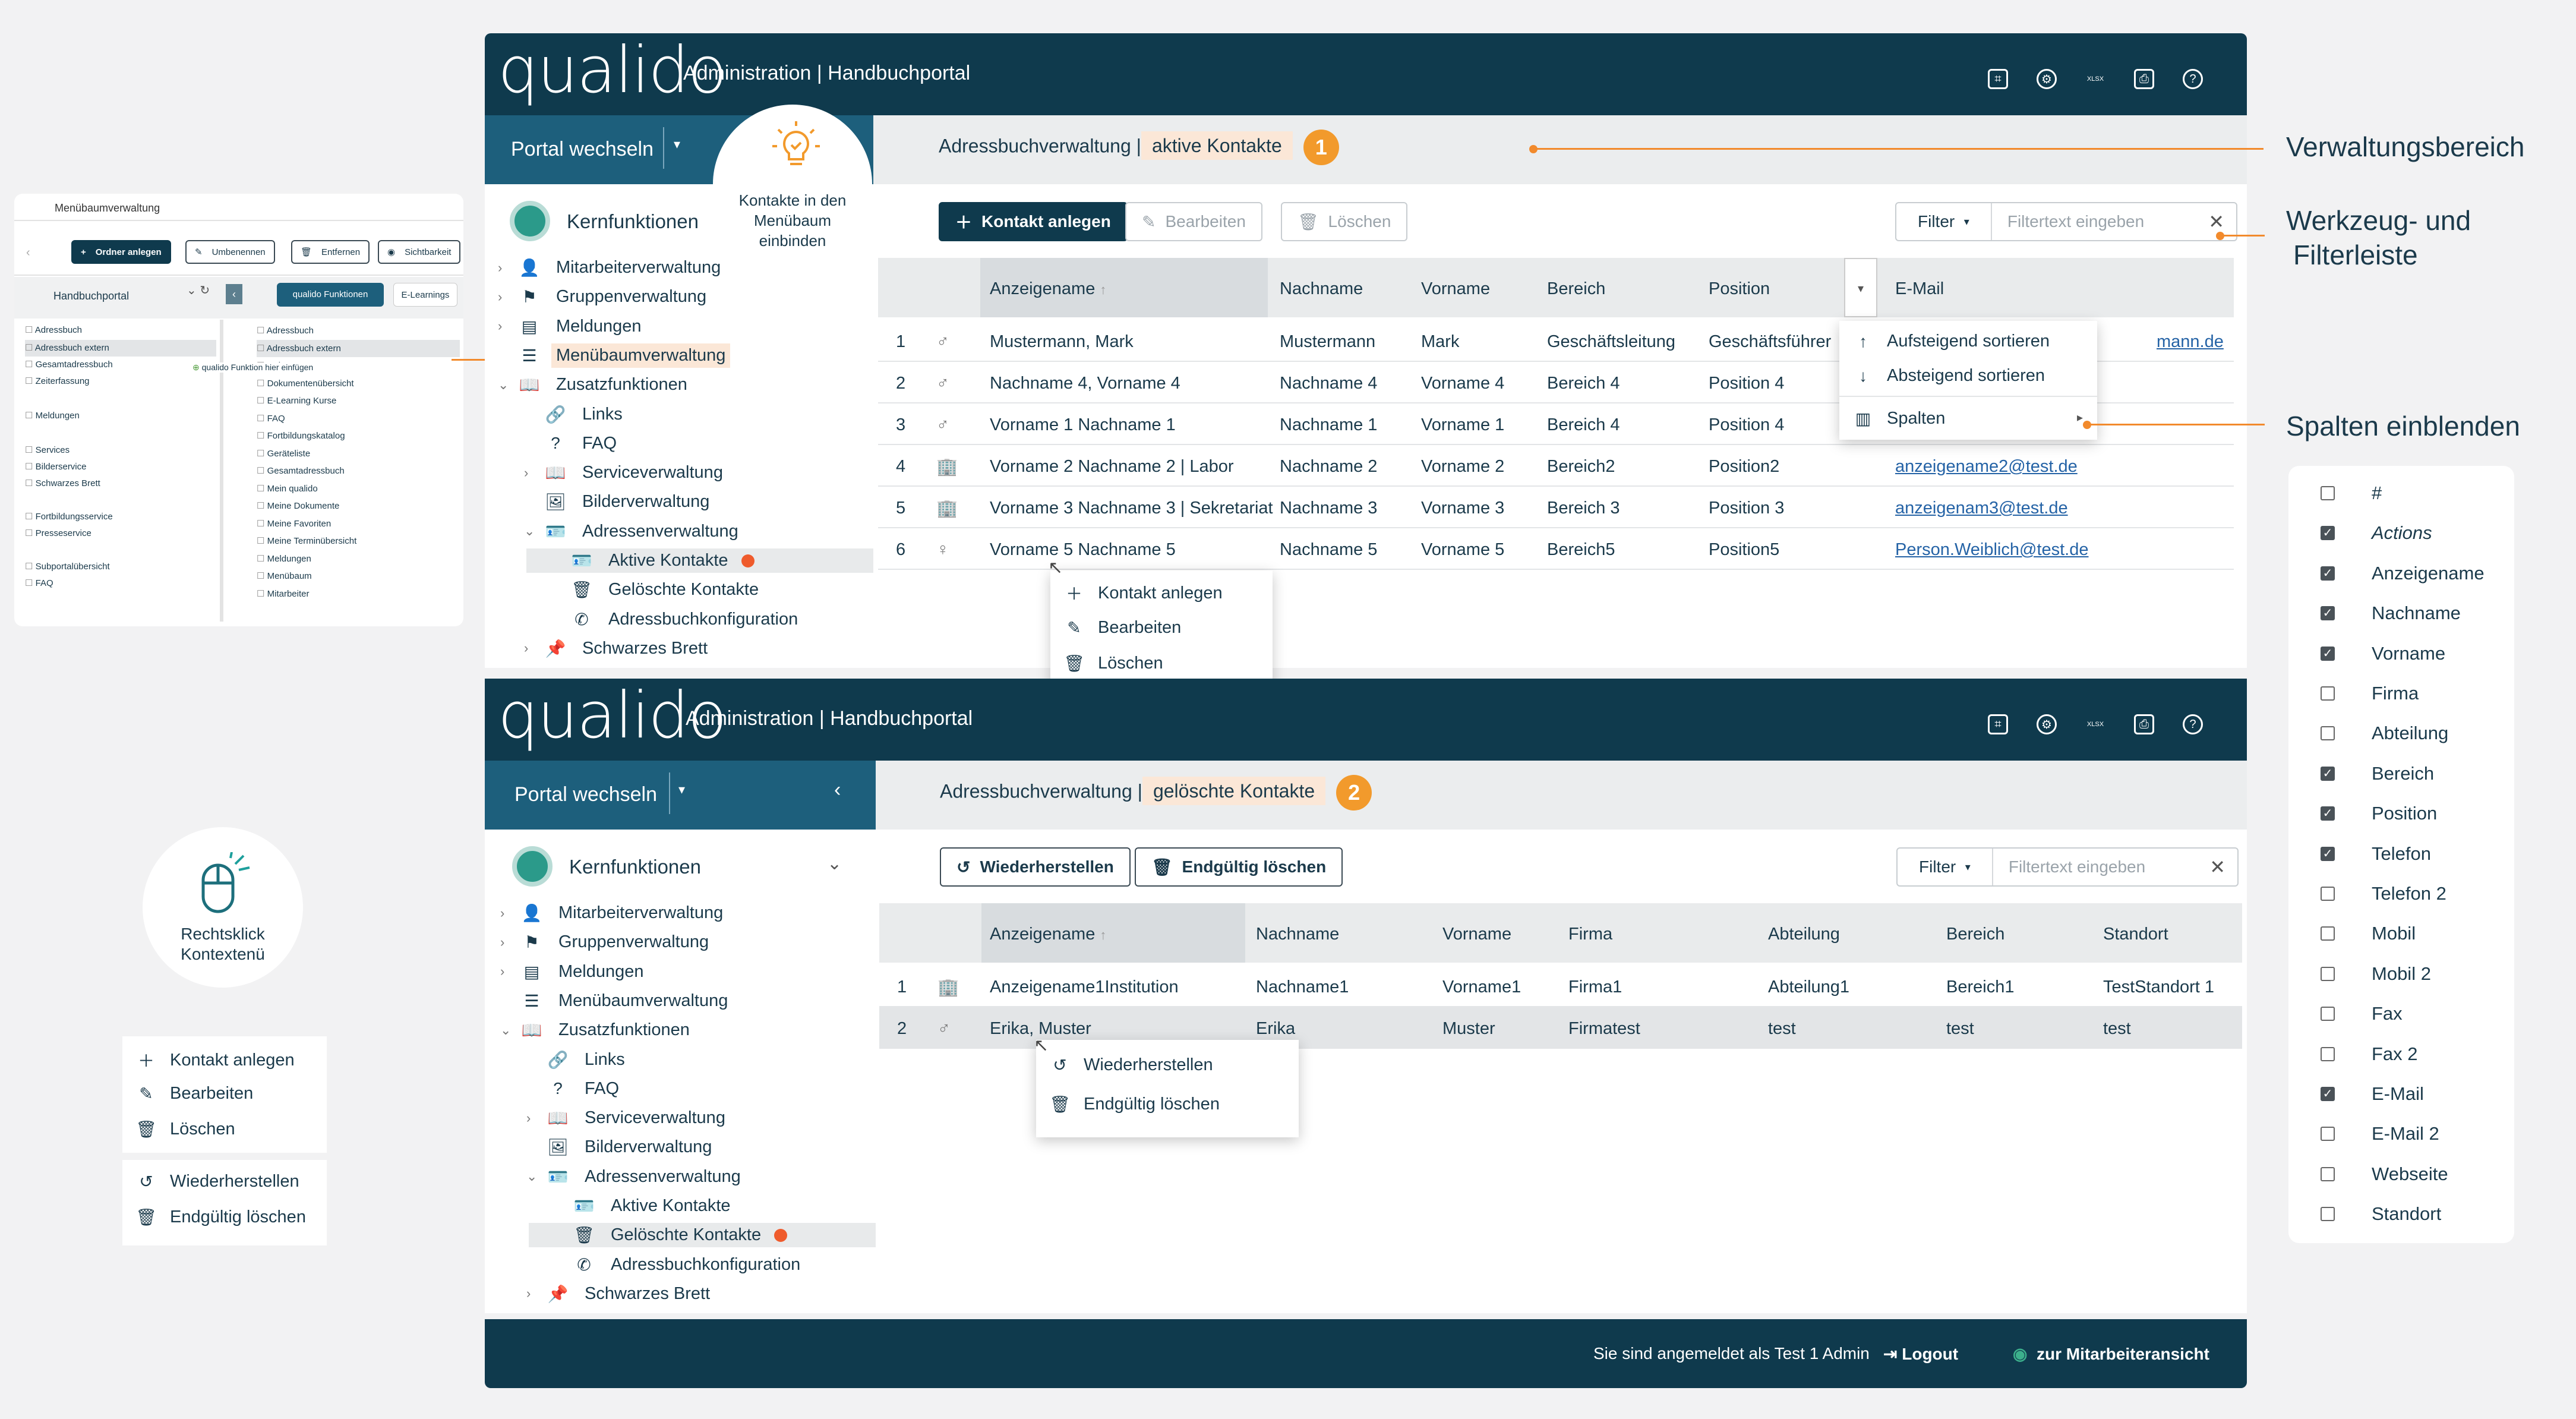  What do you see at coordinates (330, 252) in the screenshot?
I see `preview-remove-button: 🗑 Entfernen` at bounding box center [330, 252].